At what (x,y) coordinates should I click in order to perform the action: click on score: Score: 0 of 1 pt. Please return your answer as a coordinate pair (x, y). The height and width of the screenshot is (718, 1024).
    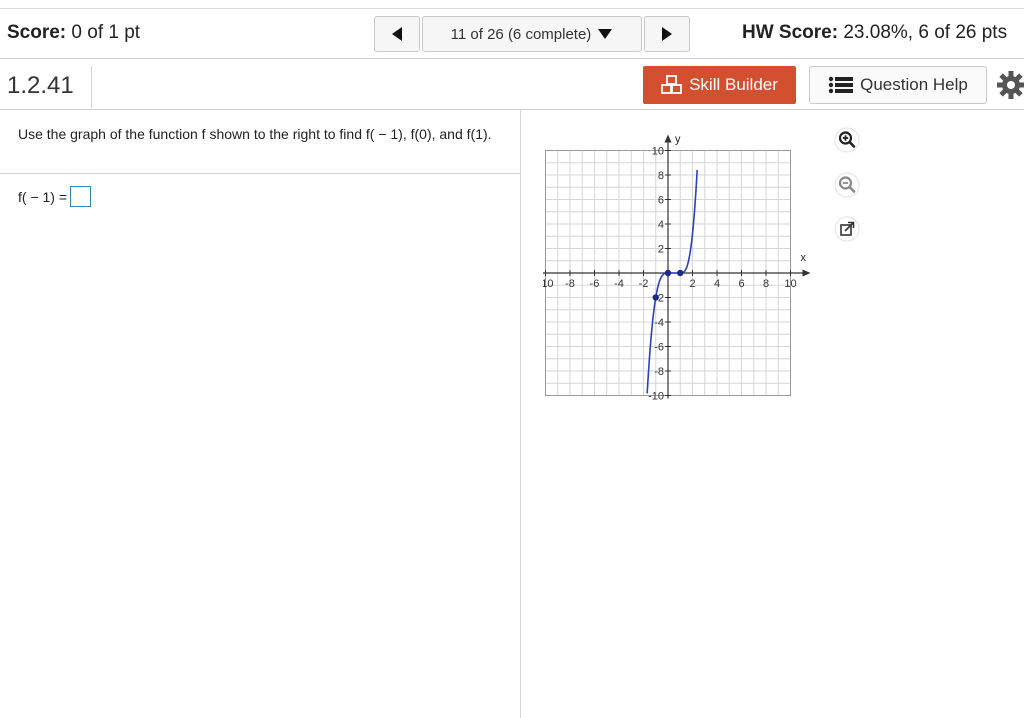
    Looking at the image, I should click on (73, 33).